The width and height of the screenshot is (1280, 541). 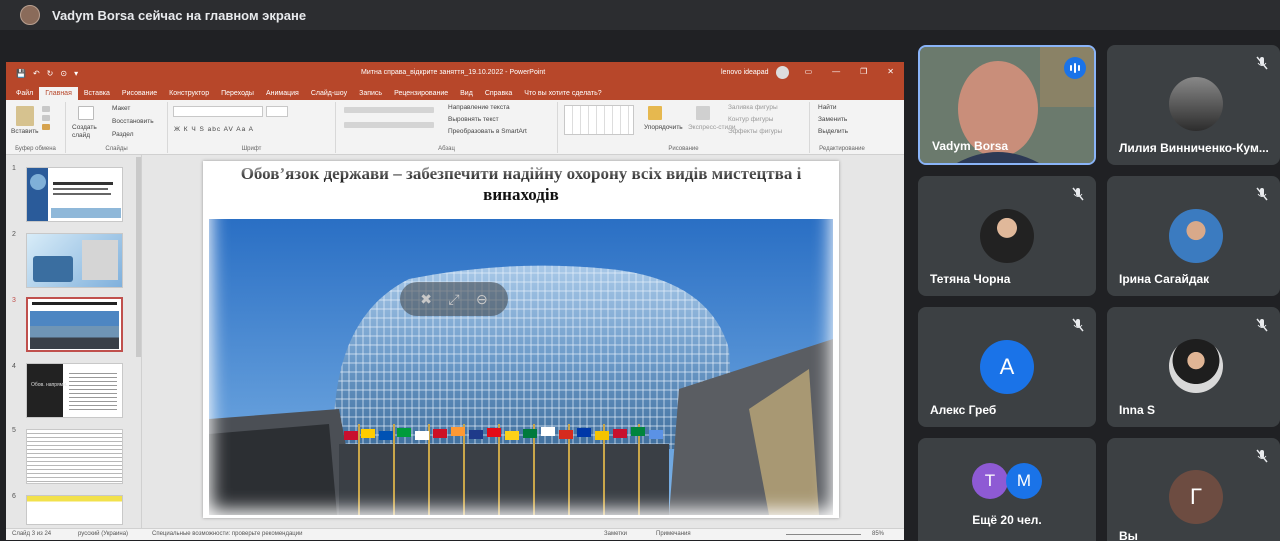 What do you see at coordinates (122, 134) in the screenshot?
I see `section-button: Раздел` at bounding box center [122, 134].